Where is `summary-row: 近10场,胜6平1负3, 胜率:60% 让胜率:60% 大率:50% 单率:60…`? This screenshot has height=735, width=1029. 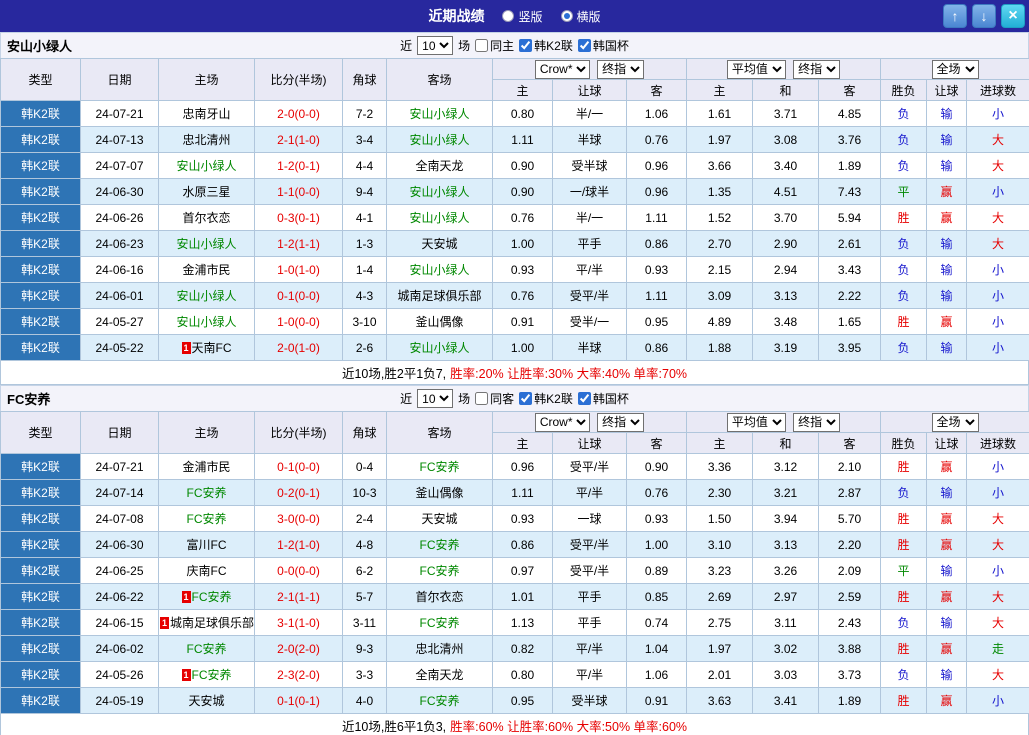
summary-row: 近10场,胜6平1负3, 胜率:60% 让胜率:60% 大率:50% 单率:60… is located at coordinates (514, 724).